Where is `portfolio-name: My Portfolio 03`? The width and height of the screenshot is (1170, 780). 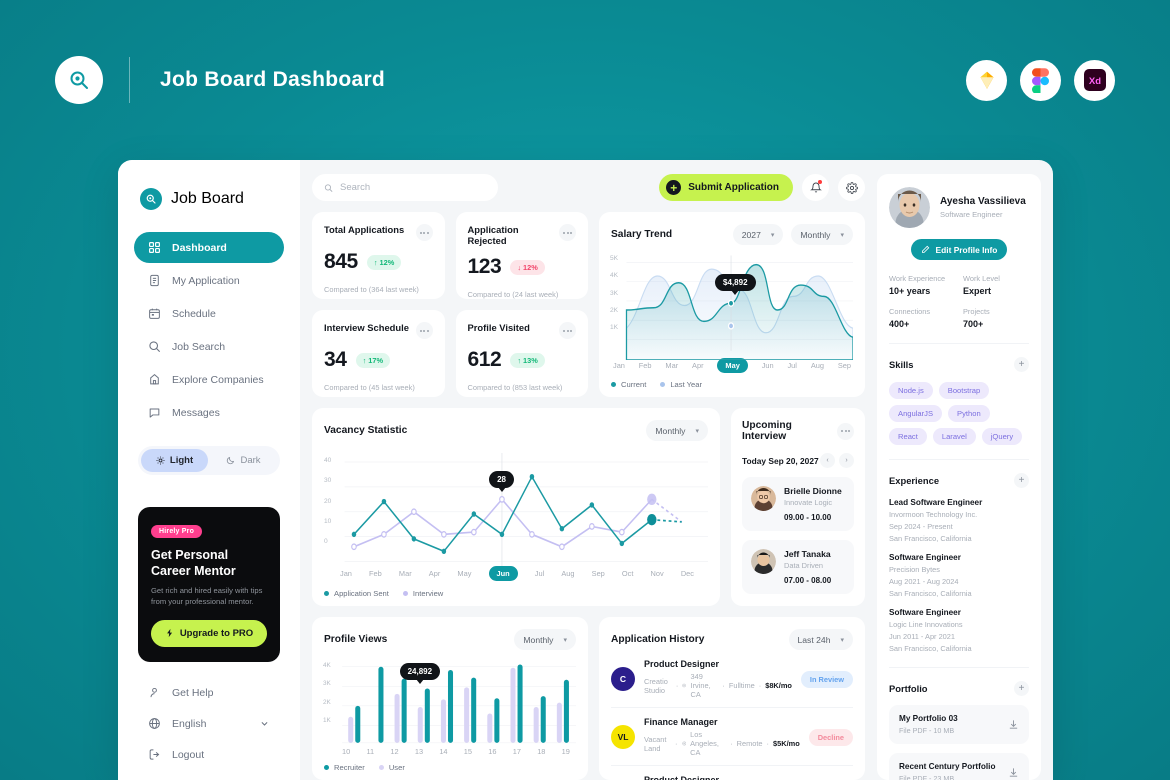
portfolio-name: My Portfolio 03 is located at coordinates (928, 718).